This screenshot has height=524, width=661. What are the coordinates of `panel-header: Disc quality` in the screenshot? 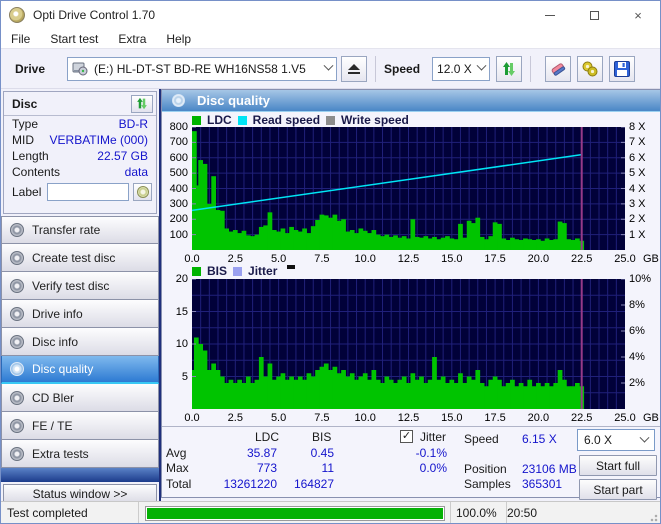 It's located at (411, 101).